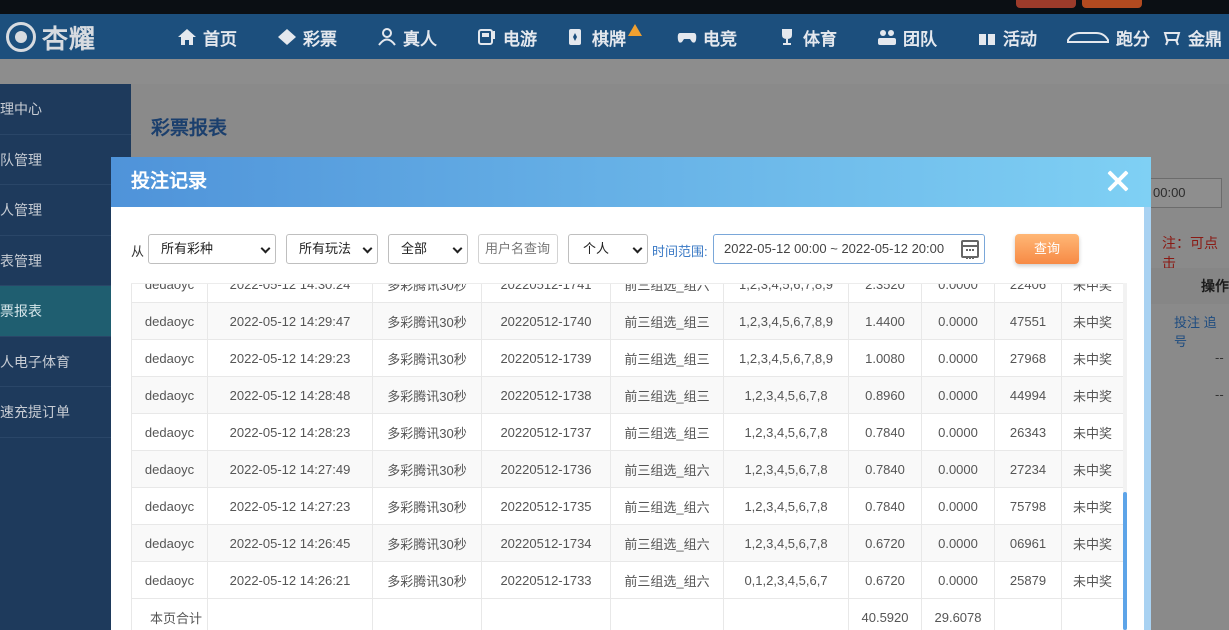 The width and height of the screenshot is (1229, 630). Describe the element at coordinates (546, 293) in the screenshot. I see `issue-cell: 20220512-1741` at that location.